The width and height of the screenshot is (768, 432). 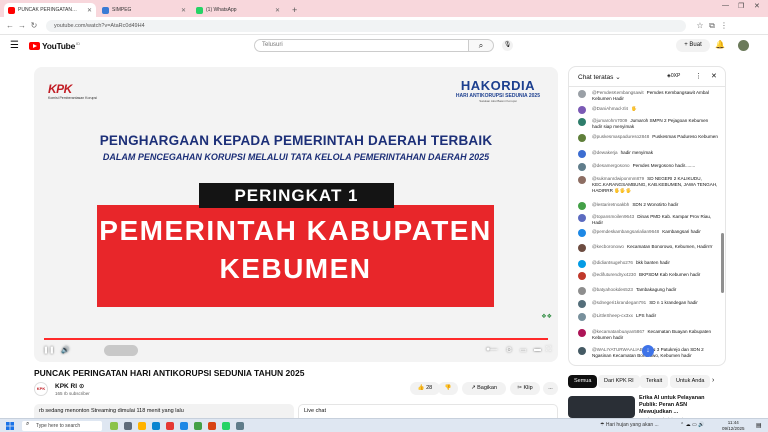 I want to click on chat-author: @DaniAhmad-zl4, so click(x=610, y=108).